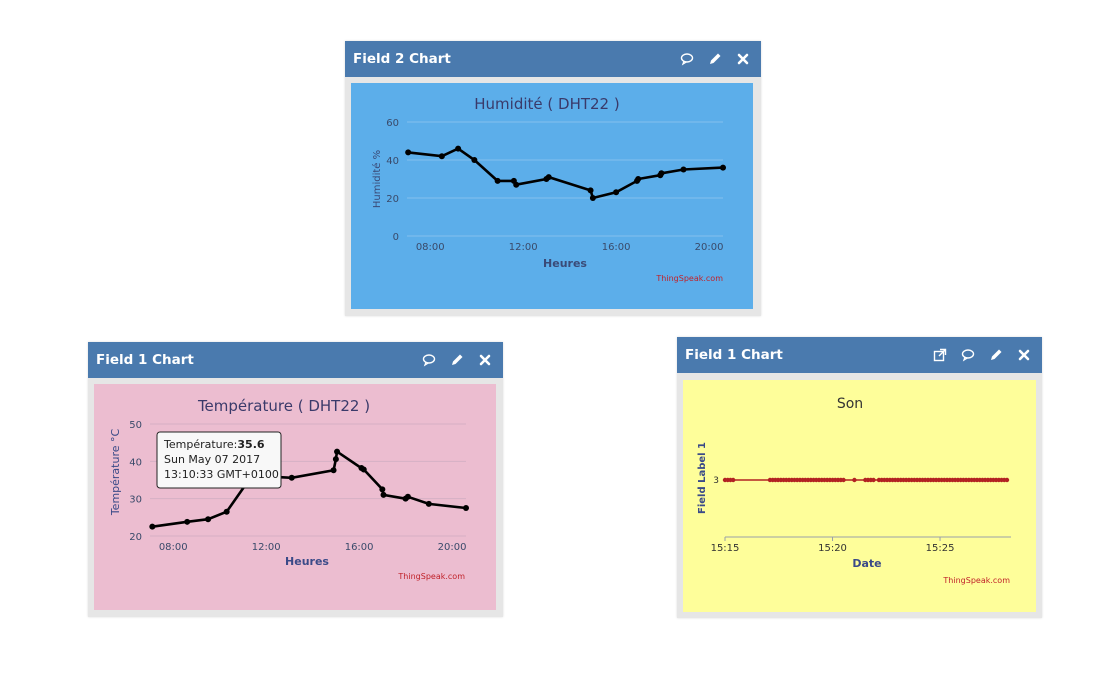 Image resolution: width=1111 pixels, height=680 pixels. Describe the element at coordinates (396, 237) in the screenshot. I see `y-tick-label: 0` at that location.